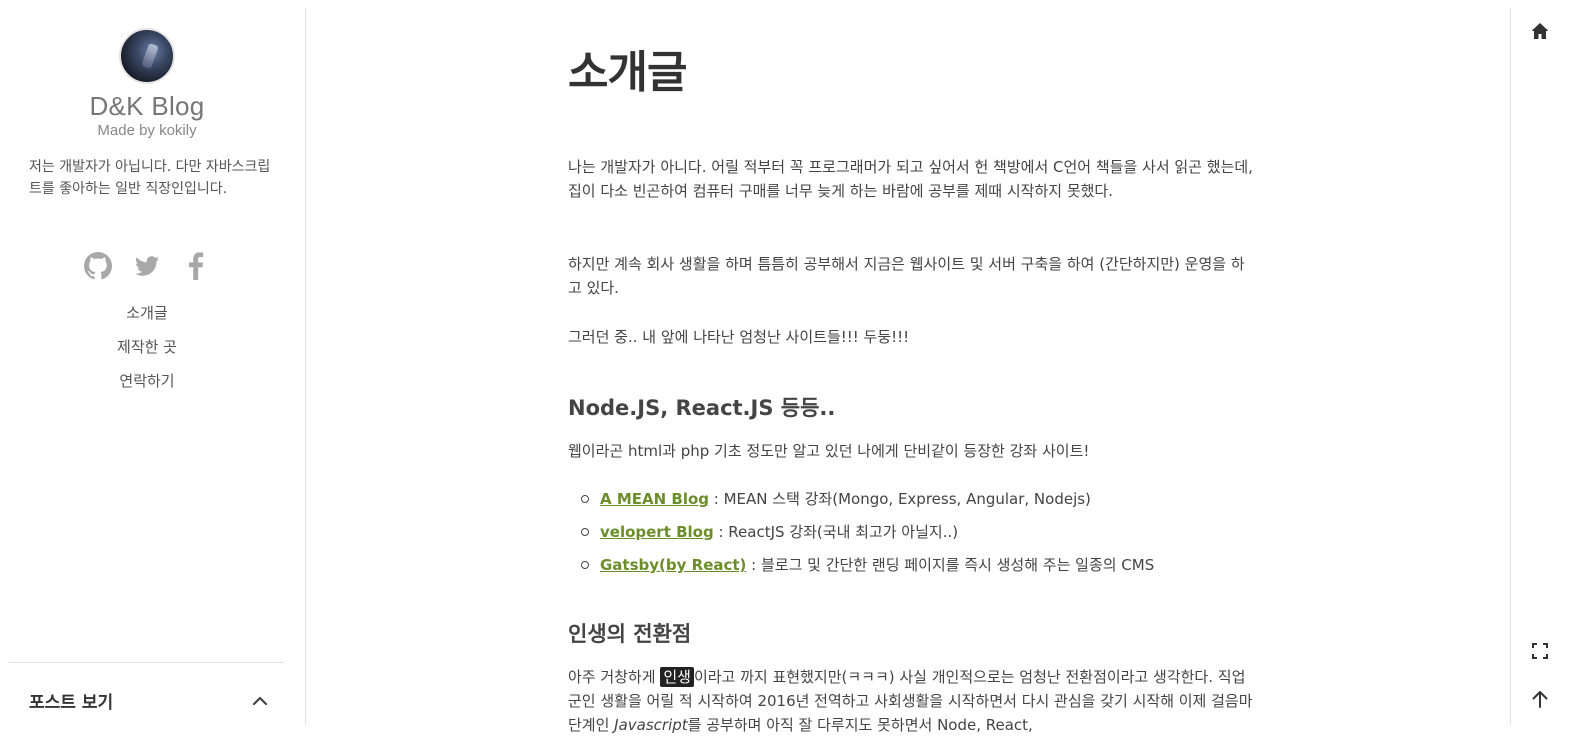  I want to click on arrow-up-icon, so click(1540, 699).